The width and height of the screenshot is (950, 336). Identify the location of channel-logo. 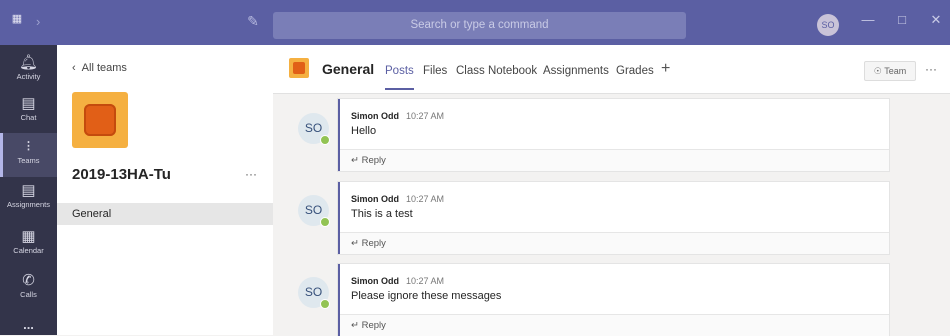
(299, 68).